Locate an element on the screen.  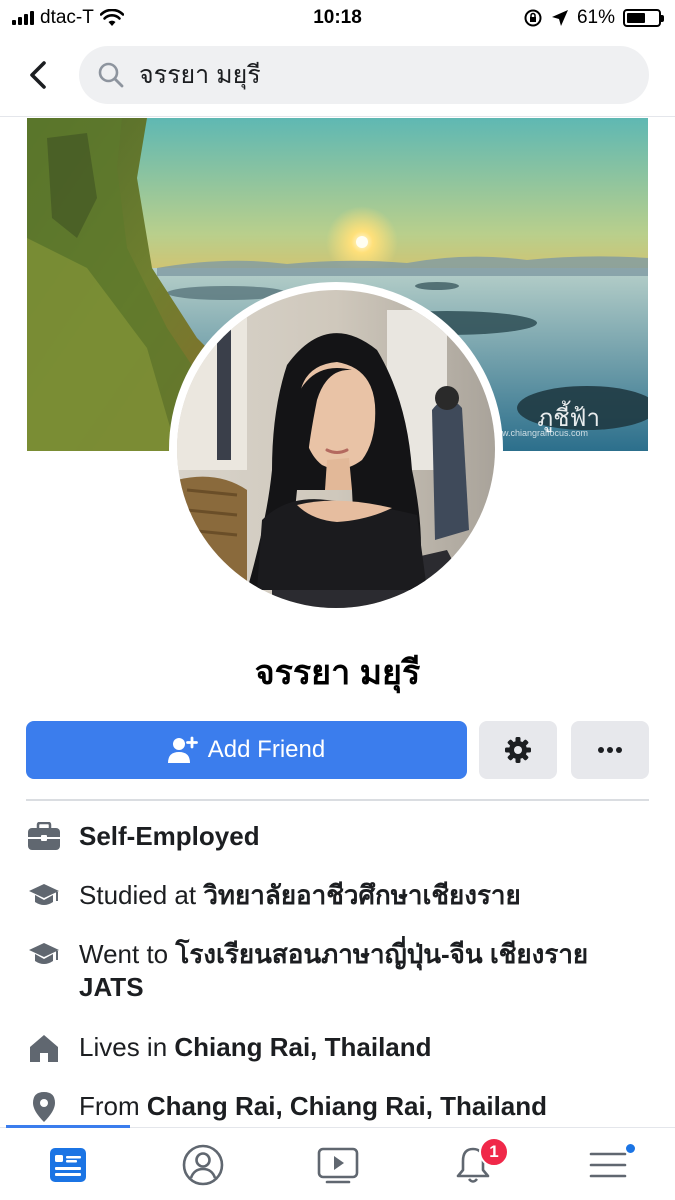
avatar-image is located at coordinates (336, 449).